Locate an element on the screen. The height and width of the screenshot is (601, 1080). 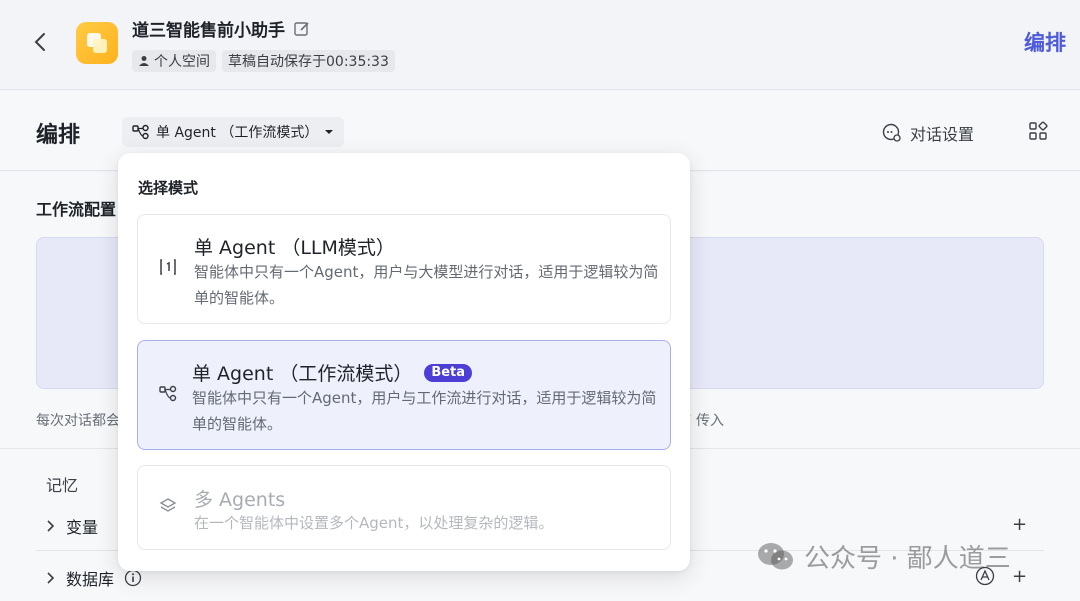
mode-option-multi-desc: 在一个智能体中设置多个Agent，以处理复杂的逻辑。 is located at coordinates (374, 523).